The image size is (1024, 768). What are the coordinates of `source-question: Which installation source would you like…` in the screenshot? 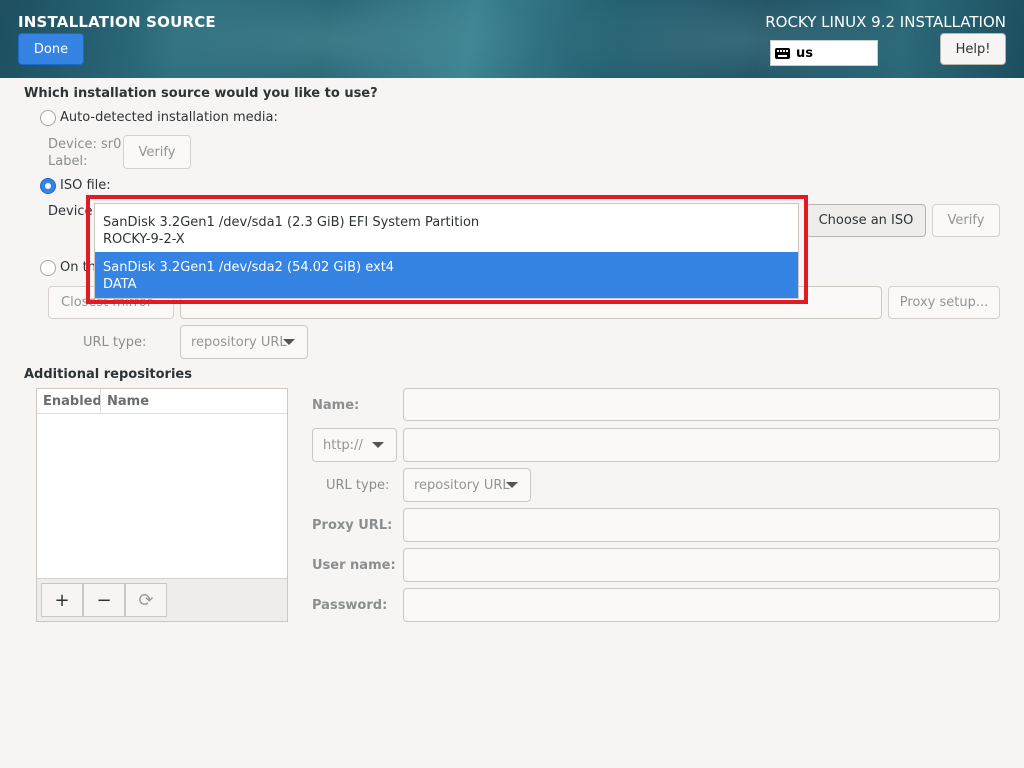 It's located at (201, 93).